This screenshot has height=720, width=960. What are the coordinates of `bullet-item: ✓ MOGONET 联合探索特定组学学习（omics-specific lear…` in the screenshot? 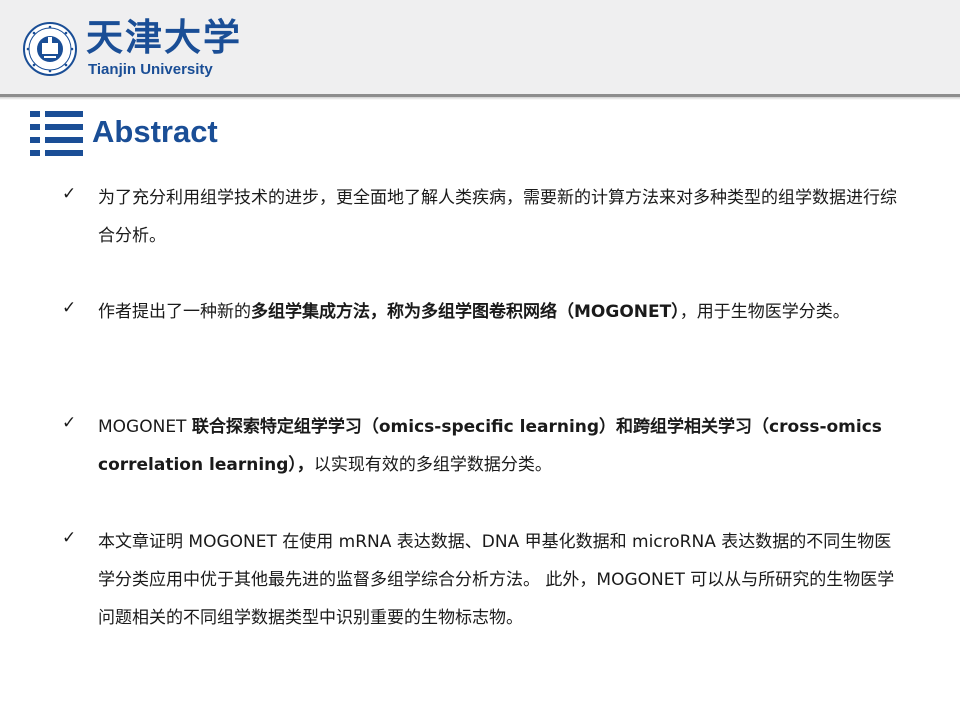 It's located at (482, 446).